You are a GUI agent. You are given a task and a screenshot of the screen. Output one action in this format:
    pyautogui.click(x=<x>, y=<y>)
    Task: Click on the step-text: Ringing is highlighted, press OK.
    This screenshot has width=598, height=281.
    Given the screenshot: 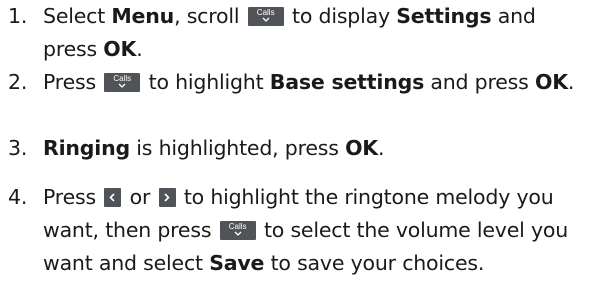 What is the action you would take?
    pyautogui.click(x=301, y=148)
    